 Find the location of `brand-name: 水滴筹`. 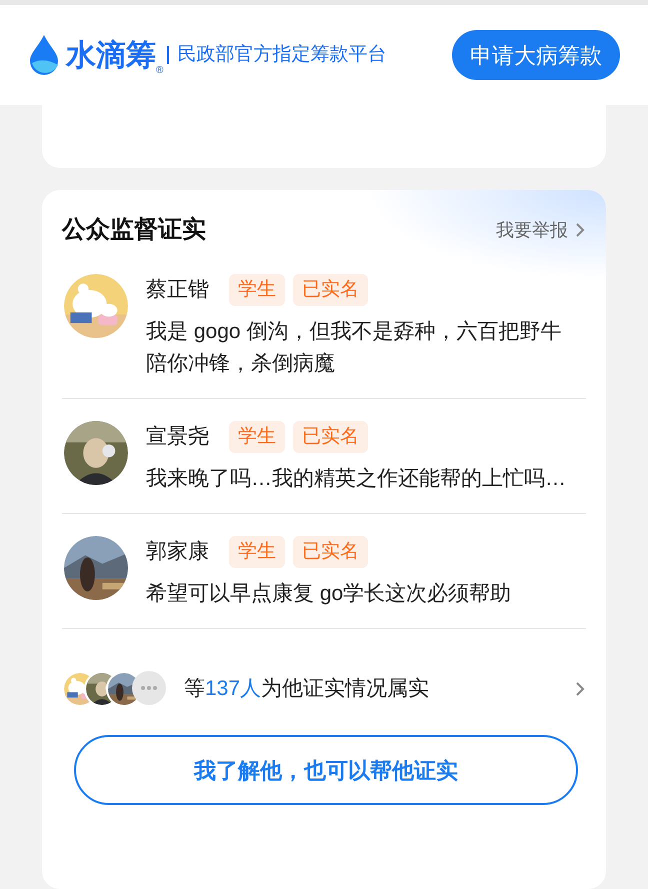

brand-name: 水滴筹 is located at coordinates (111, 56).